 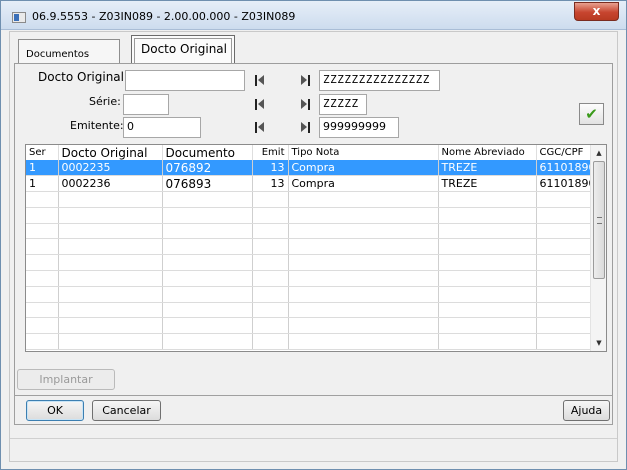 I want to click on scroll-thumb, so click(x=599, y=220).